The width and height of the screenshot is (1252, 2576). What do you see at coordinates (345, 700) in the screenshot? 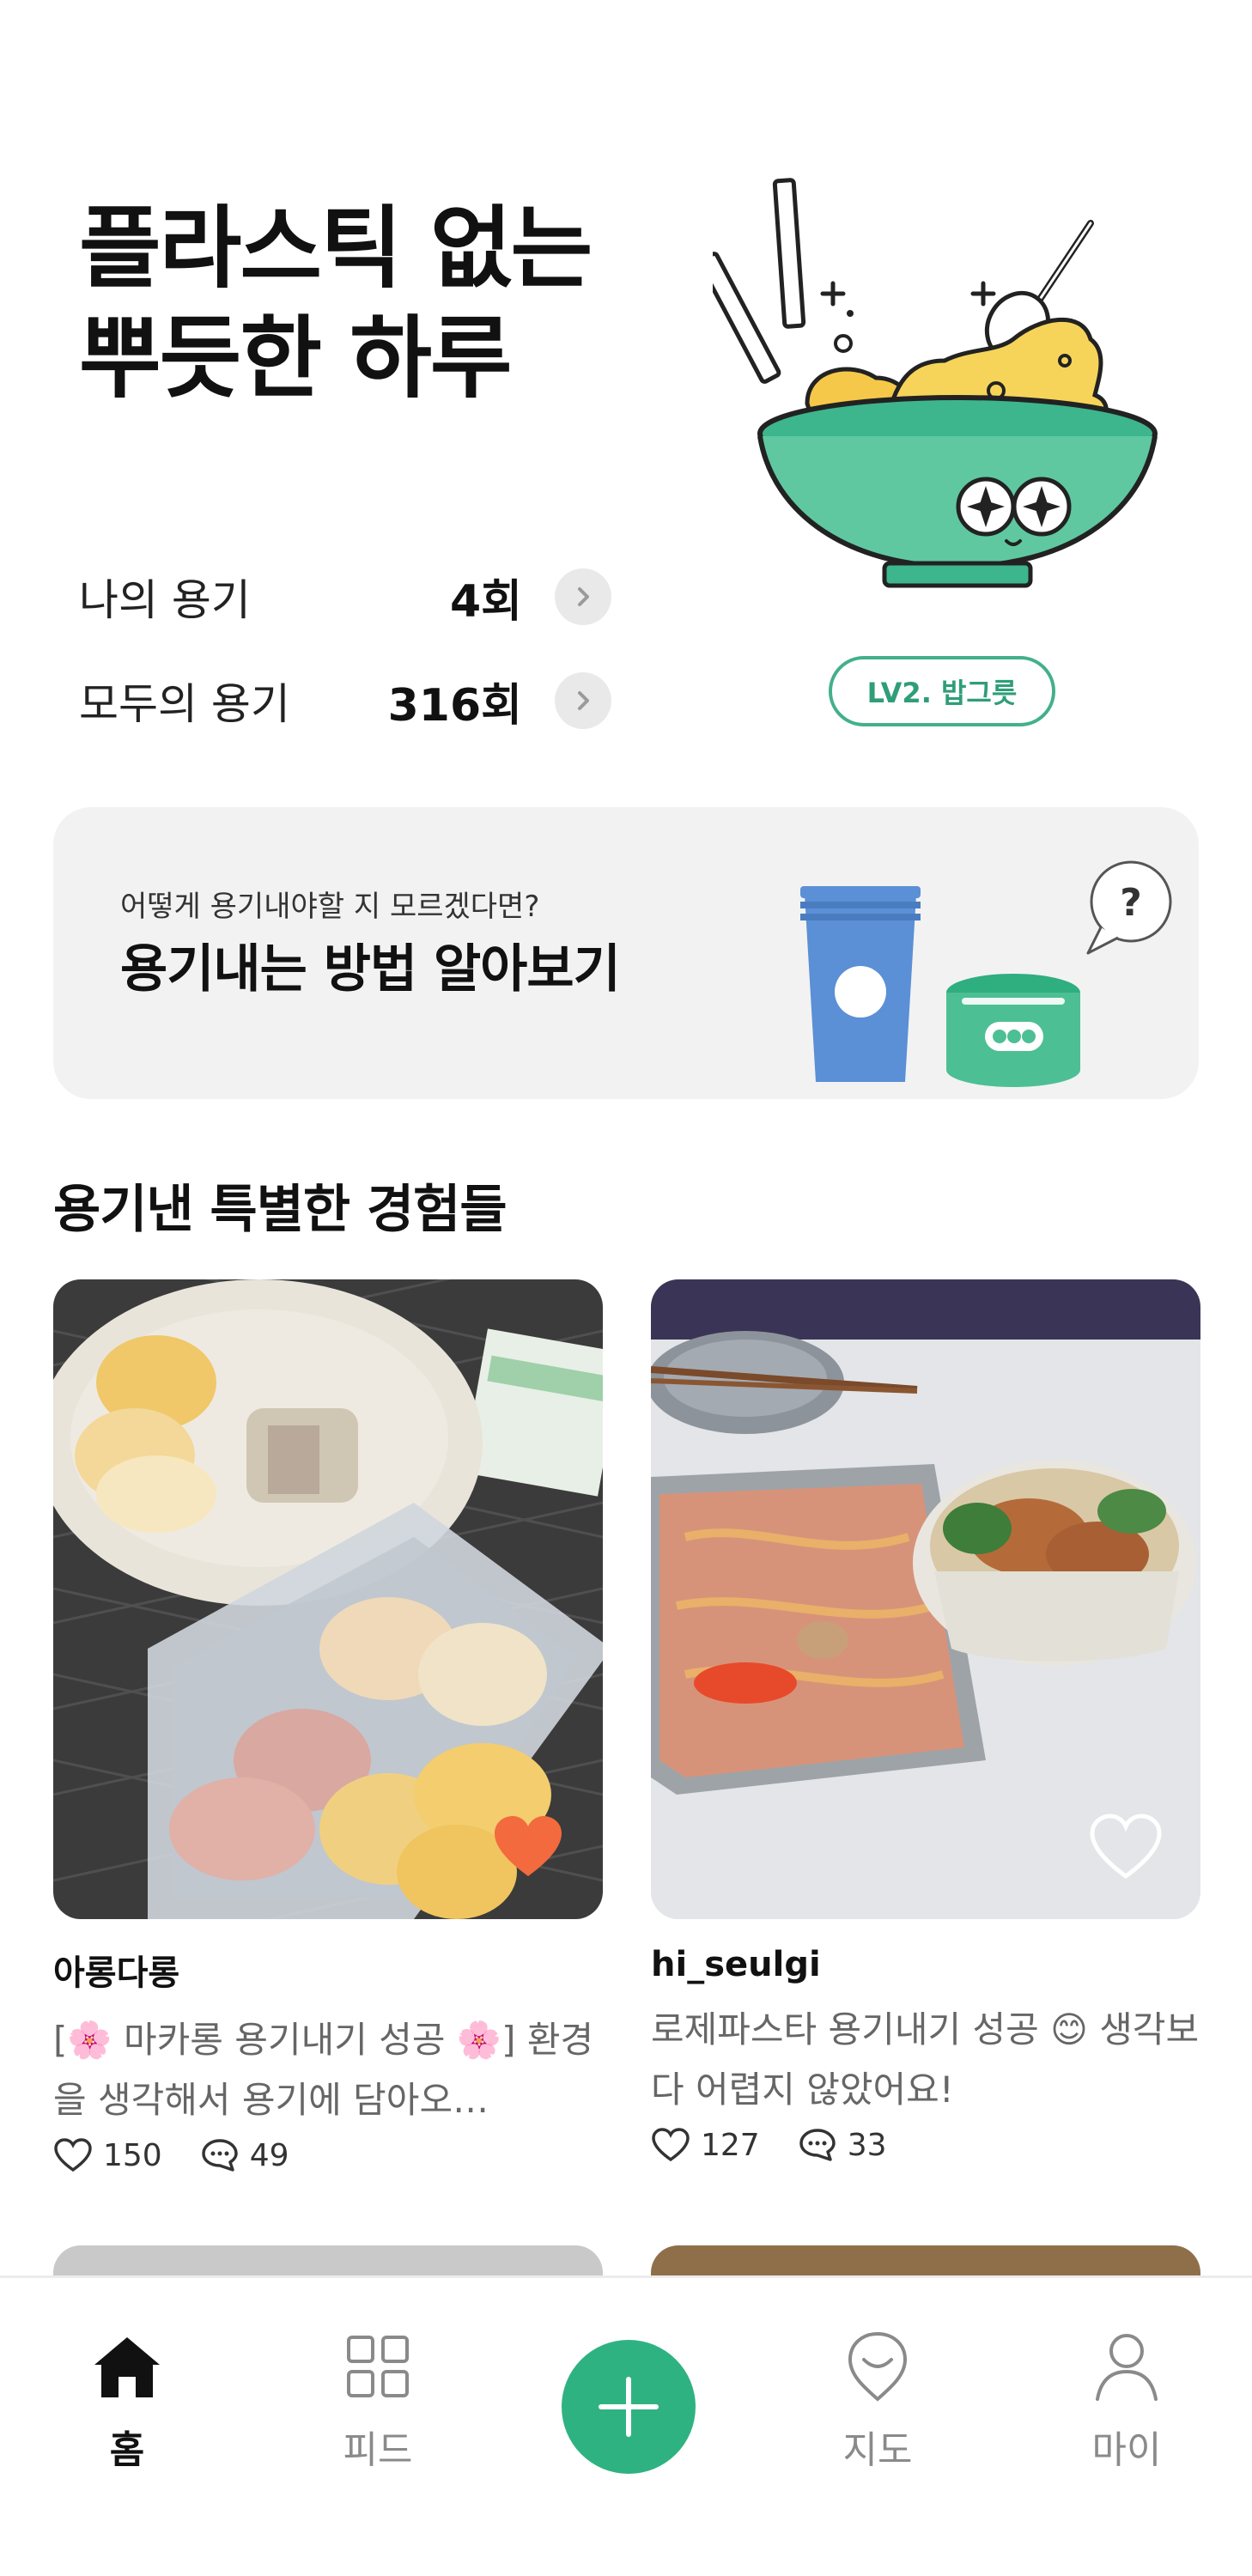
I see `all-container-stat: 모두의 용기 316회` at bounding box center [345, 700].